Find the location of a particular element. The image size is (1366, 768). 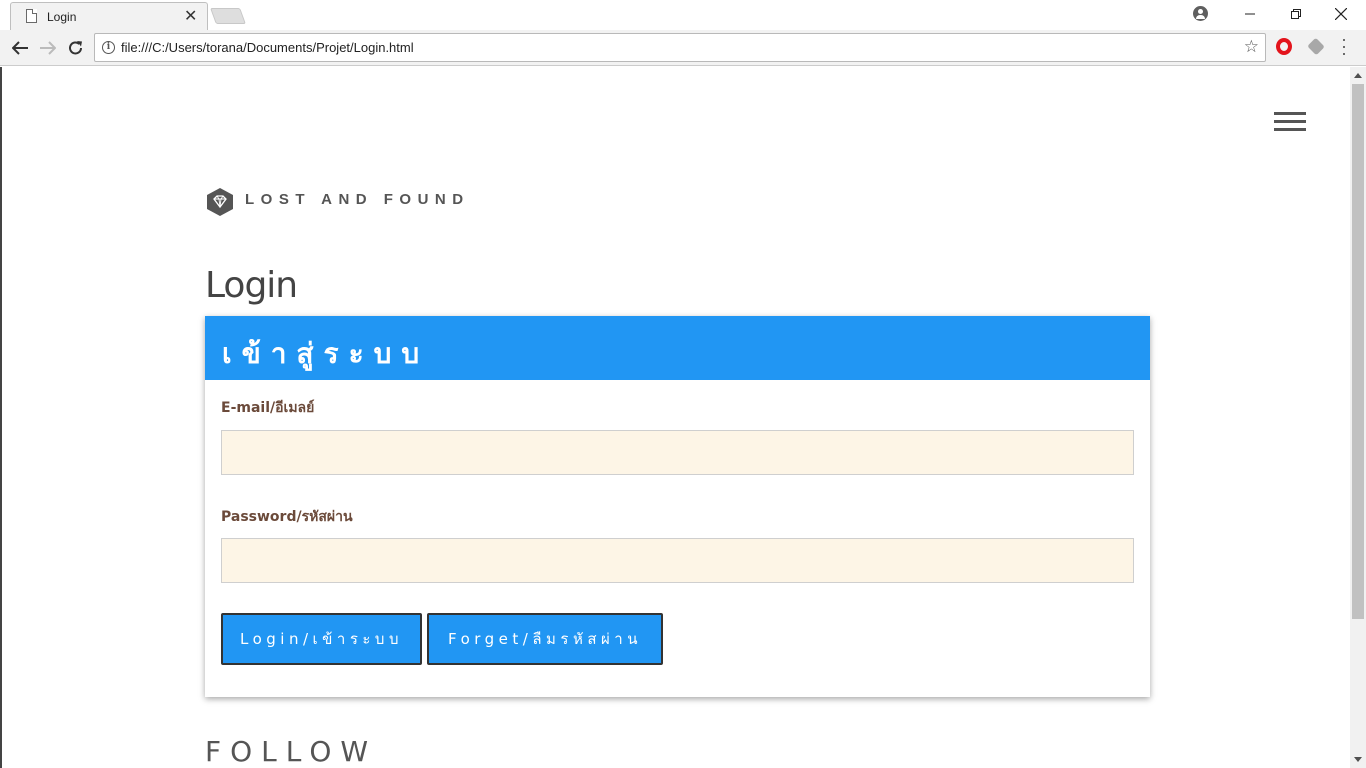

password-label: Password/รหัสผ่าน is located at coordinates (287, 517).